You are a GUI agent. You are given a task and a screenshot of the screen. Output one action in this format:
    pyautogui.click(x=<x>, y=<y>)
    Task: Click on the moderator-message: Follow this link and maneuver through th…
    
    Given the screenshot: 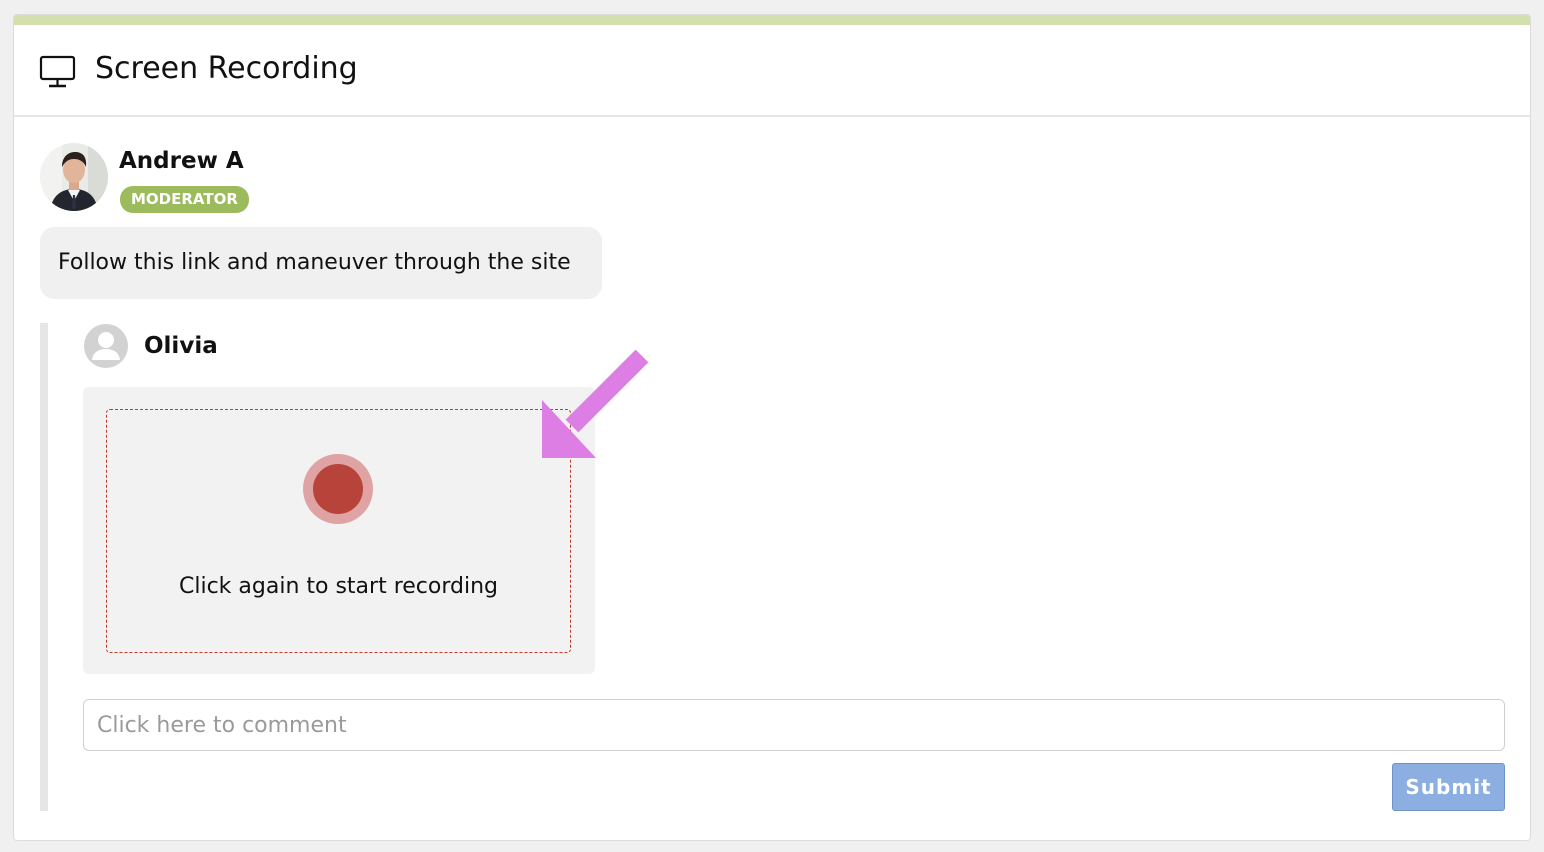 What is the action you would take?
    pyautogui.click(x=321, y=263)
    